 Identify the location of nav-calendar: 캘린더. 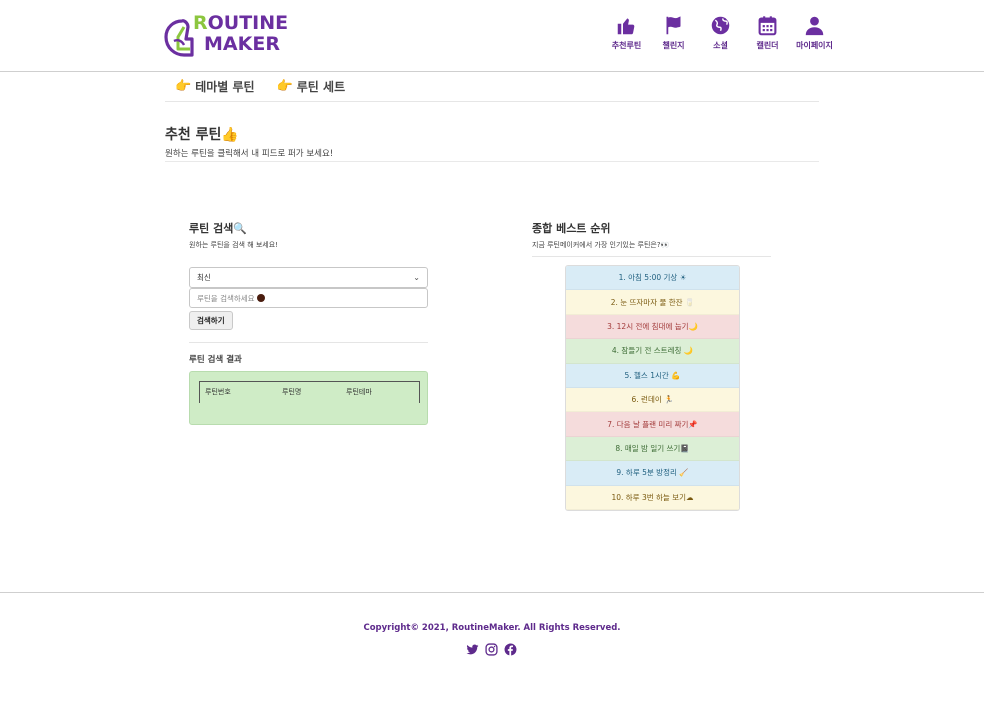
(767, 33).